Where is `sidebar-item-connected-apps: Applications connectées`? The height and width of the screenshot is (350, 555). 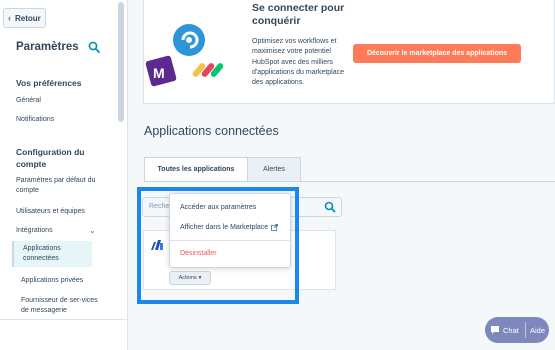 sidebar-item-connected-apps: Applications connectées is located at coordinates (52, 254).